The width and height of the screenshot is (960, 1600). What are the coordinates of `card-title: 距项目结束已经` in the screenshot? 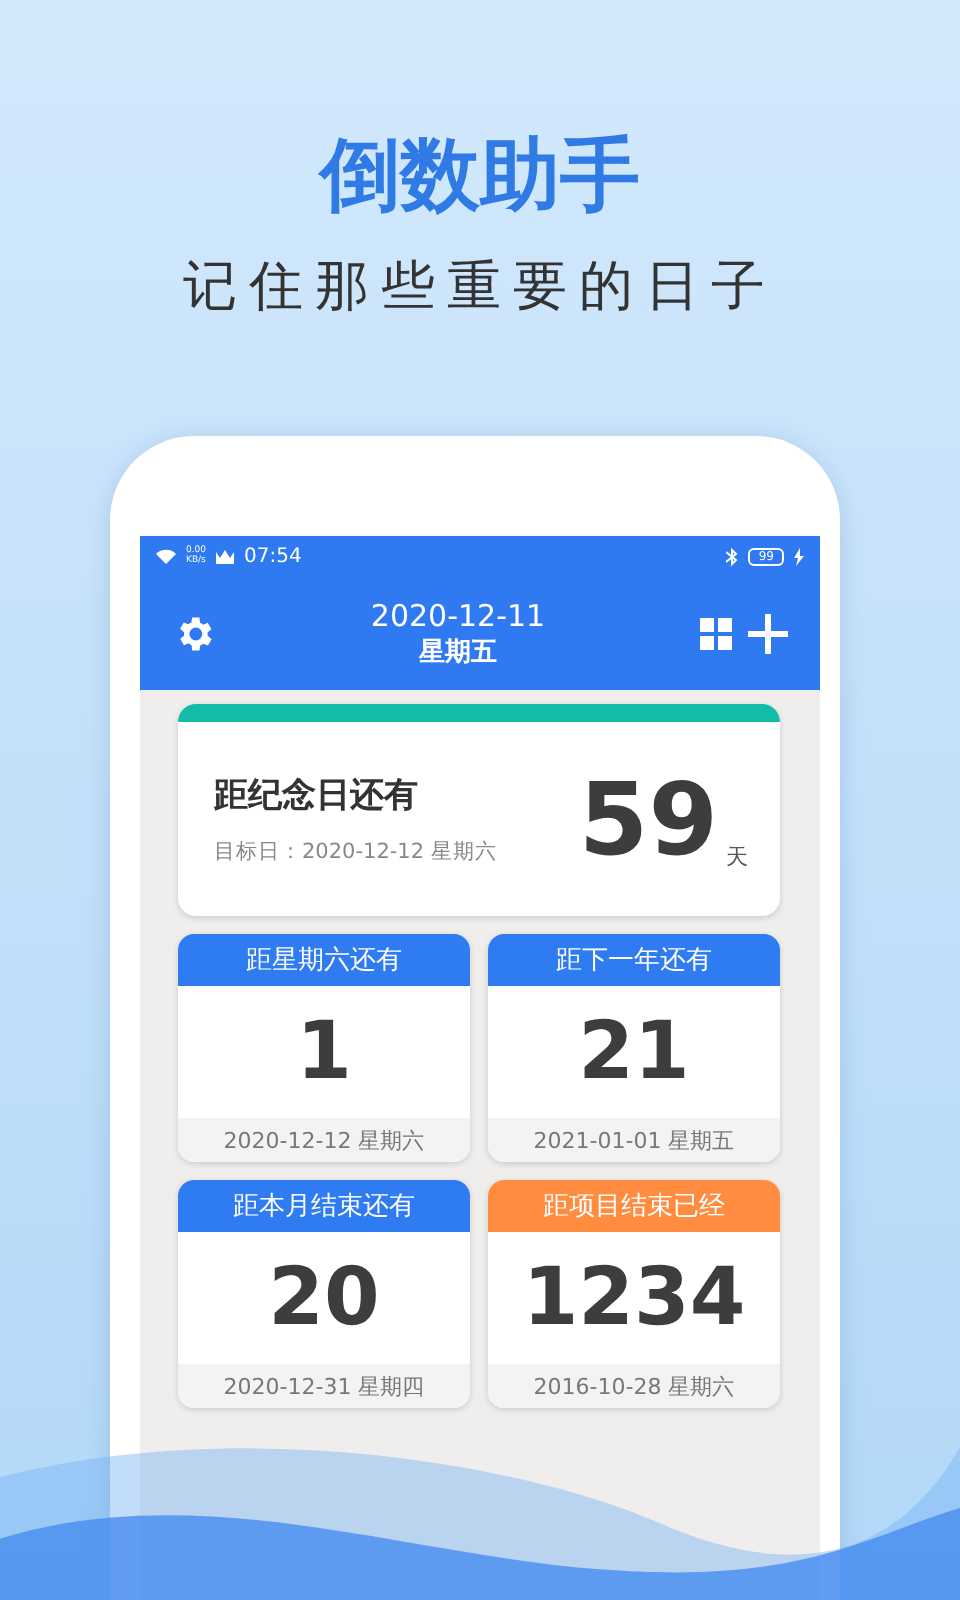 It's located at (634, 1206).